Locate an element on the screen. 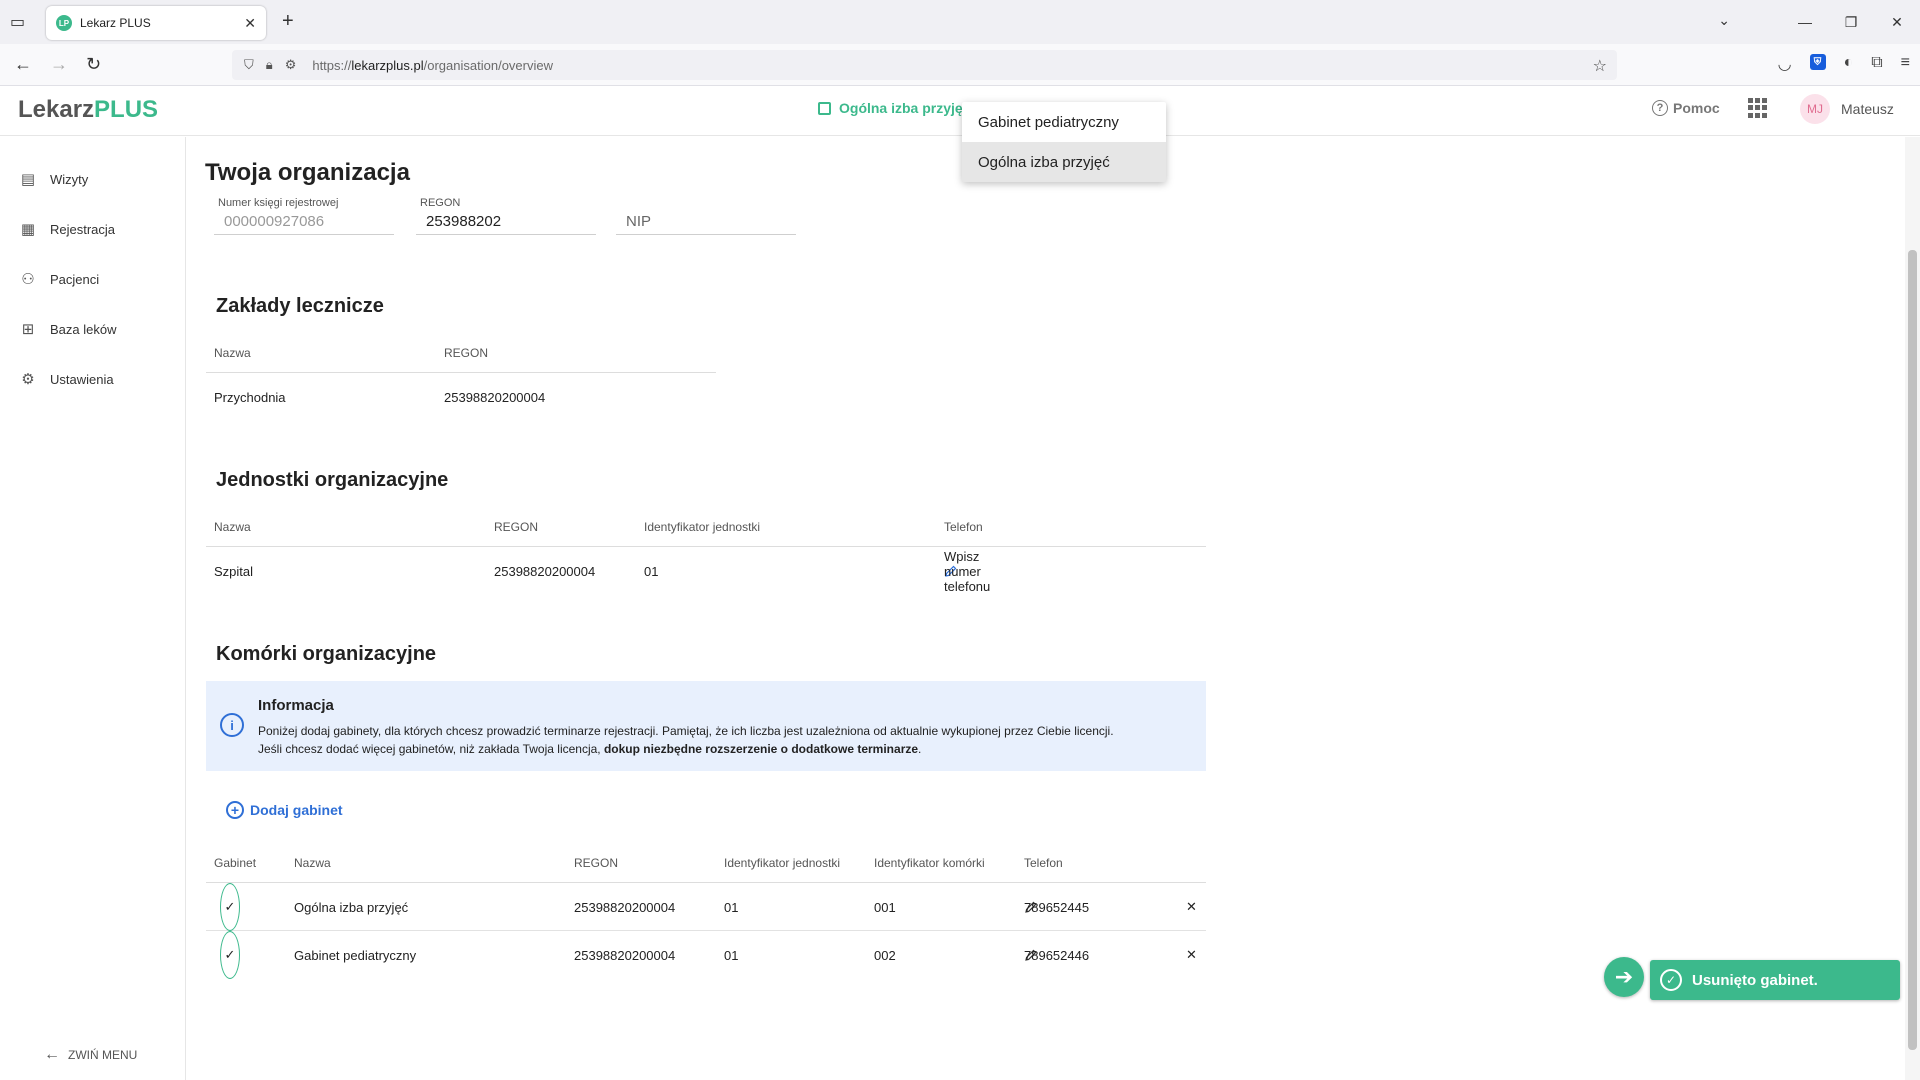 This screenshot has width=1920, height=1080. lock-icon: 🔒︎ is located at coordinates (269, 65).